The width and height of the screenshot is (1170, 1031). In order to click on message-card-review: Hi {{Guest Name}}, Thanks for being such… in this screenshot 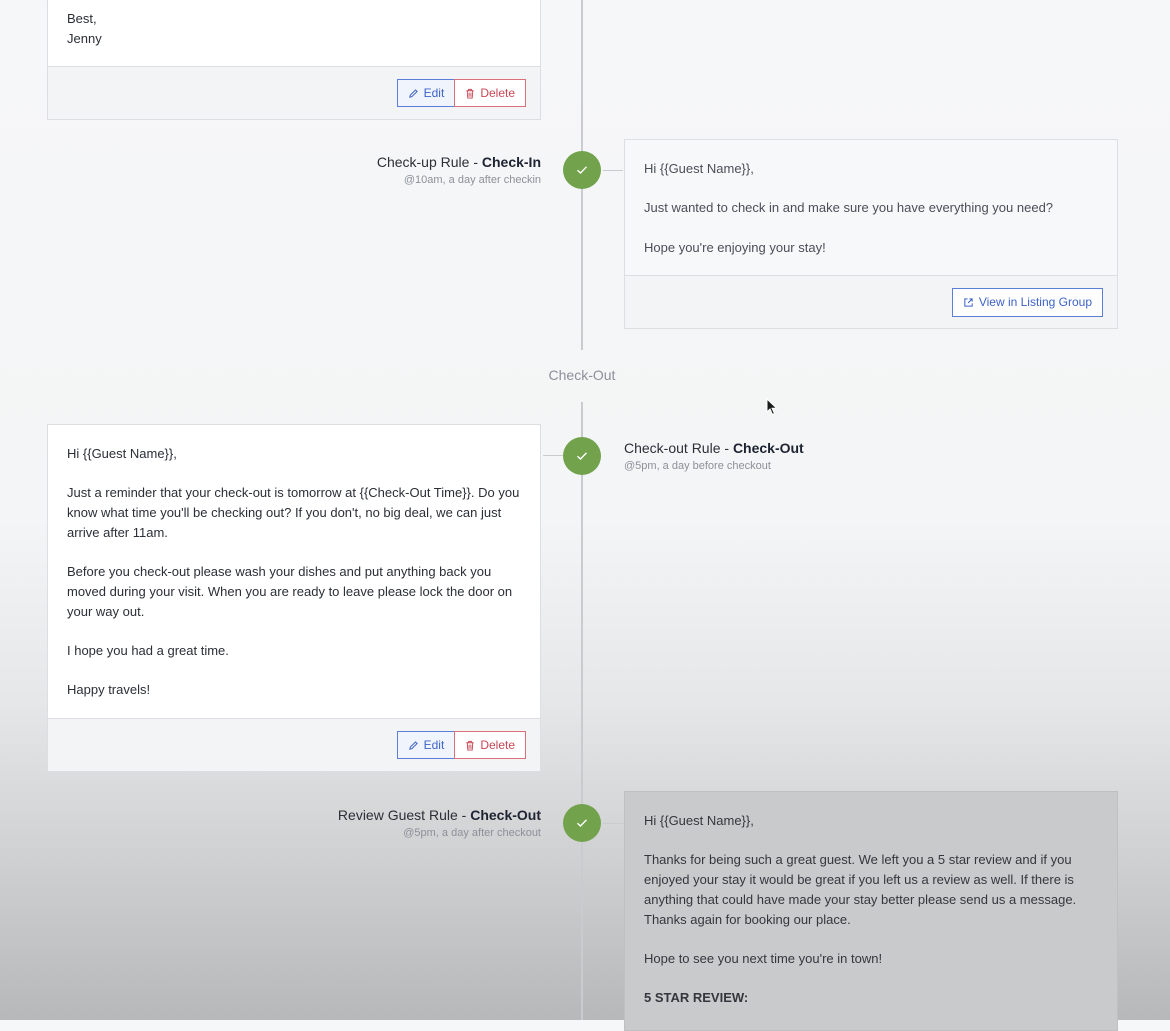, I will do `click(871, 911)`.